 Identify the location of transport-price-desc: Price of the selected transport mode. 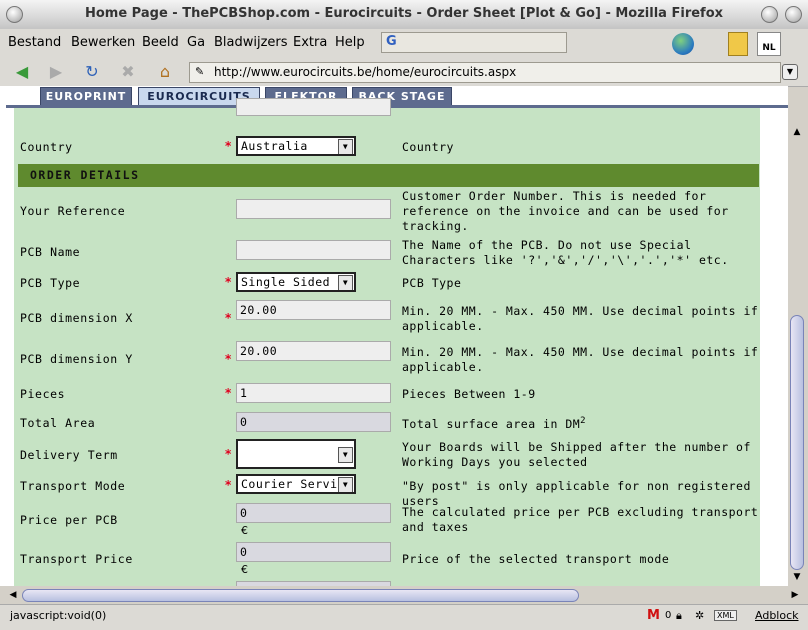
(536, 559).